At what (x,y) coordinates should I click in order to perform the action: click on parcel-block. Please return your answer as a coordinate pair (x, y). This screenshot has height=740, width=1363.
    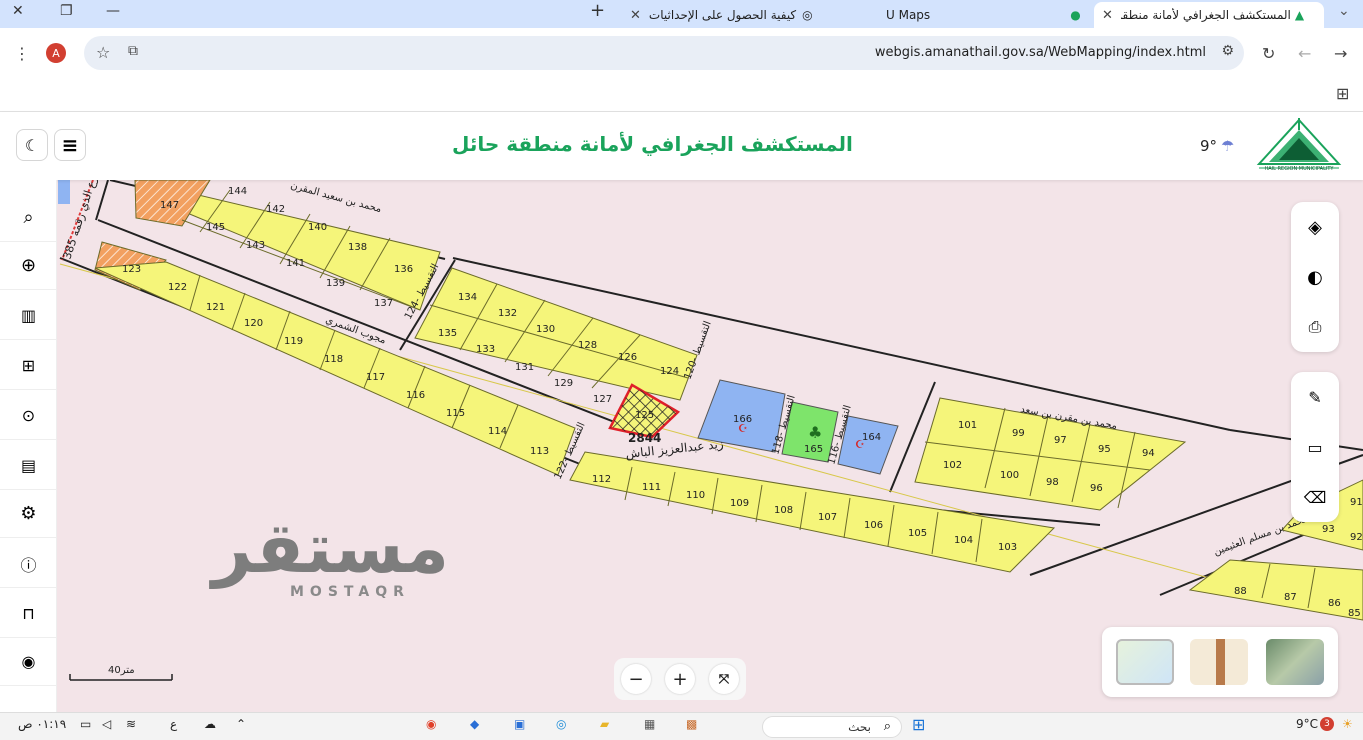
    Looking at the image, I should click on (1275, 590).